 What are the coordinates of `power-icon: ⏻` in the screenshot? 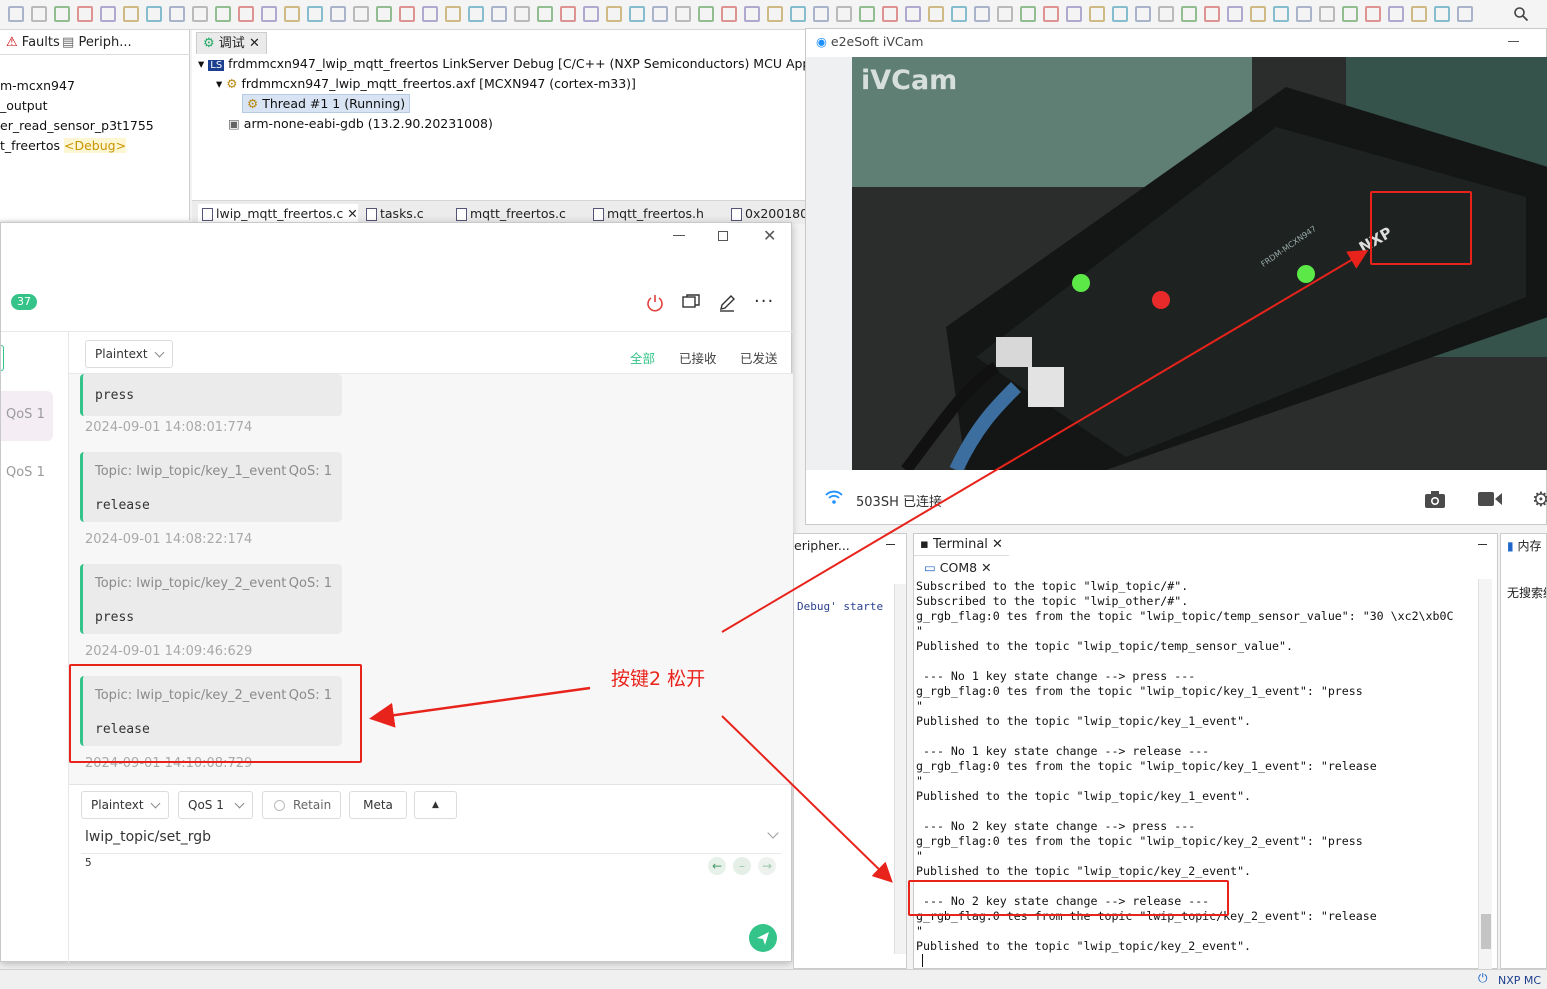 It's located at (1483, 978).